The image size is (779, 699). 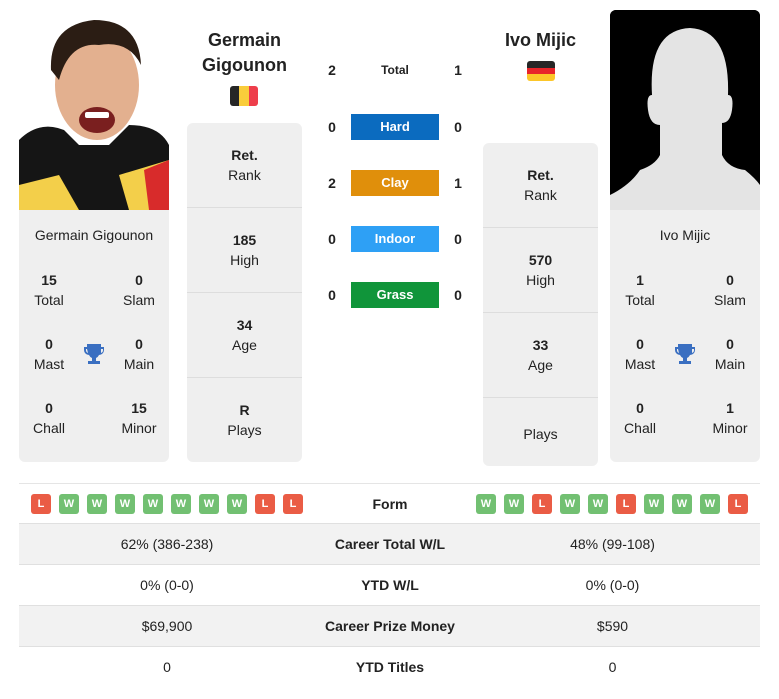 I want to click on player2-form: WWLWWLWWWL, so click(x=616, y=504).